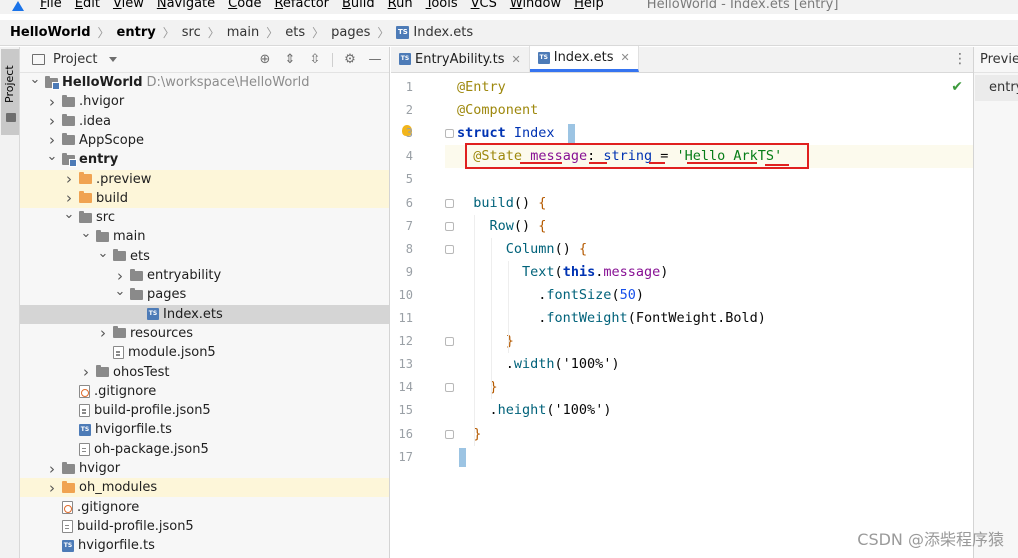 This screenshot has width=1018, height=558. I want to click on tree-item: › oh_modules, so click(204, 488).